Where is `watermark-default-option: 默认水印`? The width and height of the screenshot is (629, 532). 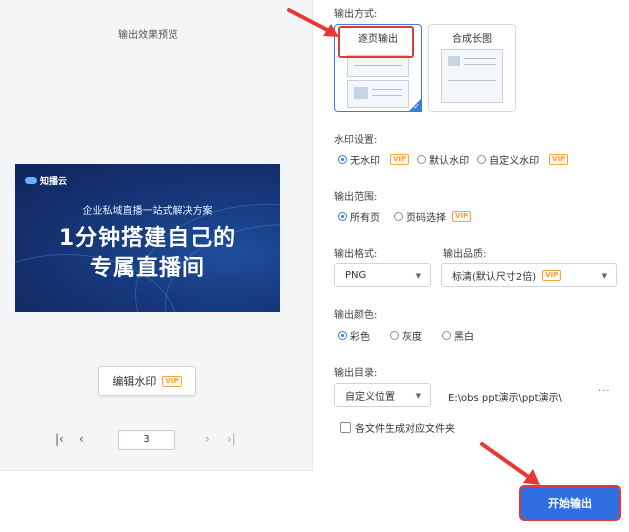
watermark-default-option: 默认水印 is located at coordinates (443, 159).